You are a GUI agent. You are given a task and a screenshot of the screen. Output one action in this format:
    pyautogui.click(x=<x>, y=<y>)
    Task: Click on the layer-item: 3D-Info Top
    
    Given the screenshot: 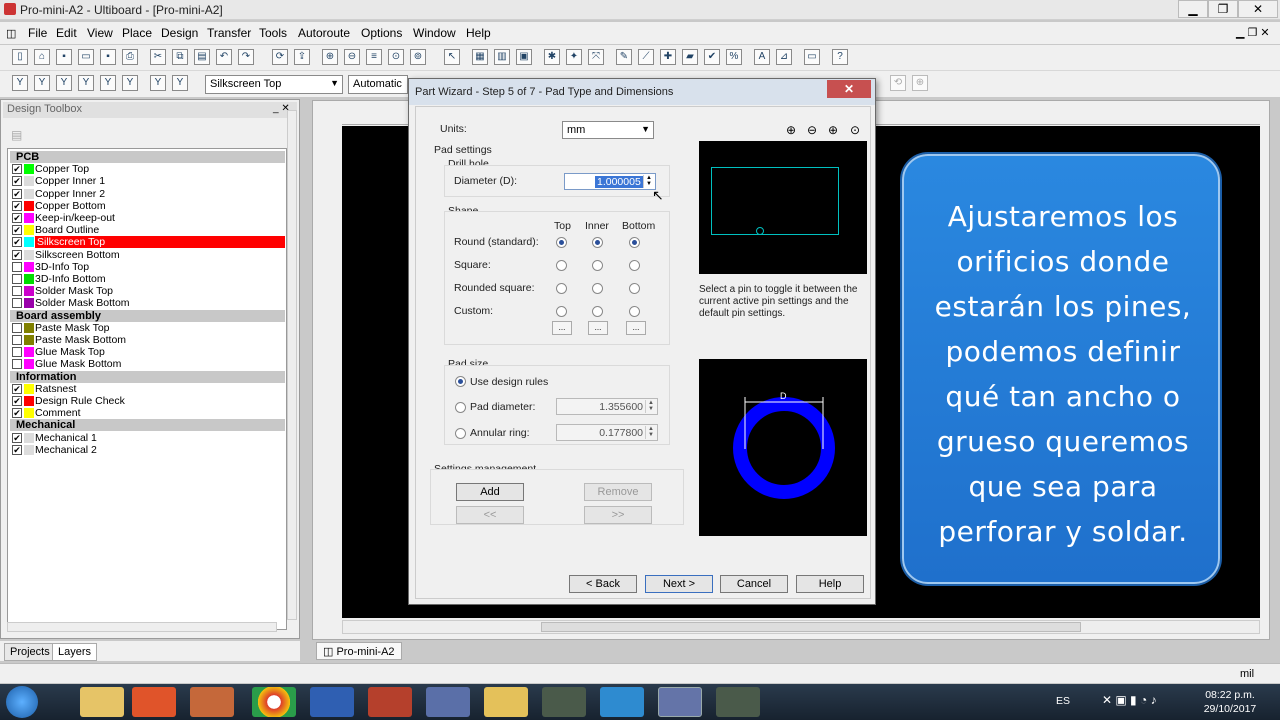 What is the action you would take?
    pyautogui.click(x=148, y=267)
    